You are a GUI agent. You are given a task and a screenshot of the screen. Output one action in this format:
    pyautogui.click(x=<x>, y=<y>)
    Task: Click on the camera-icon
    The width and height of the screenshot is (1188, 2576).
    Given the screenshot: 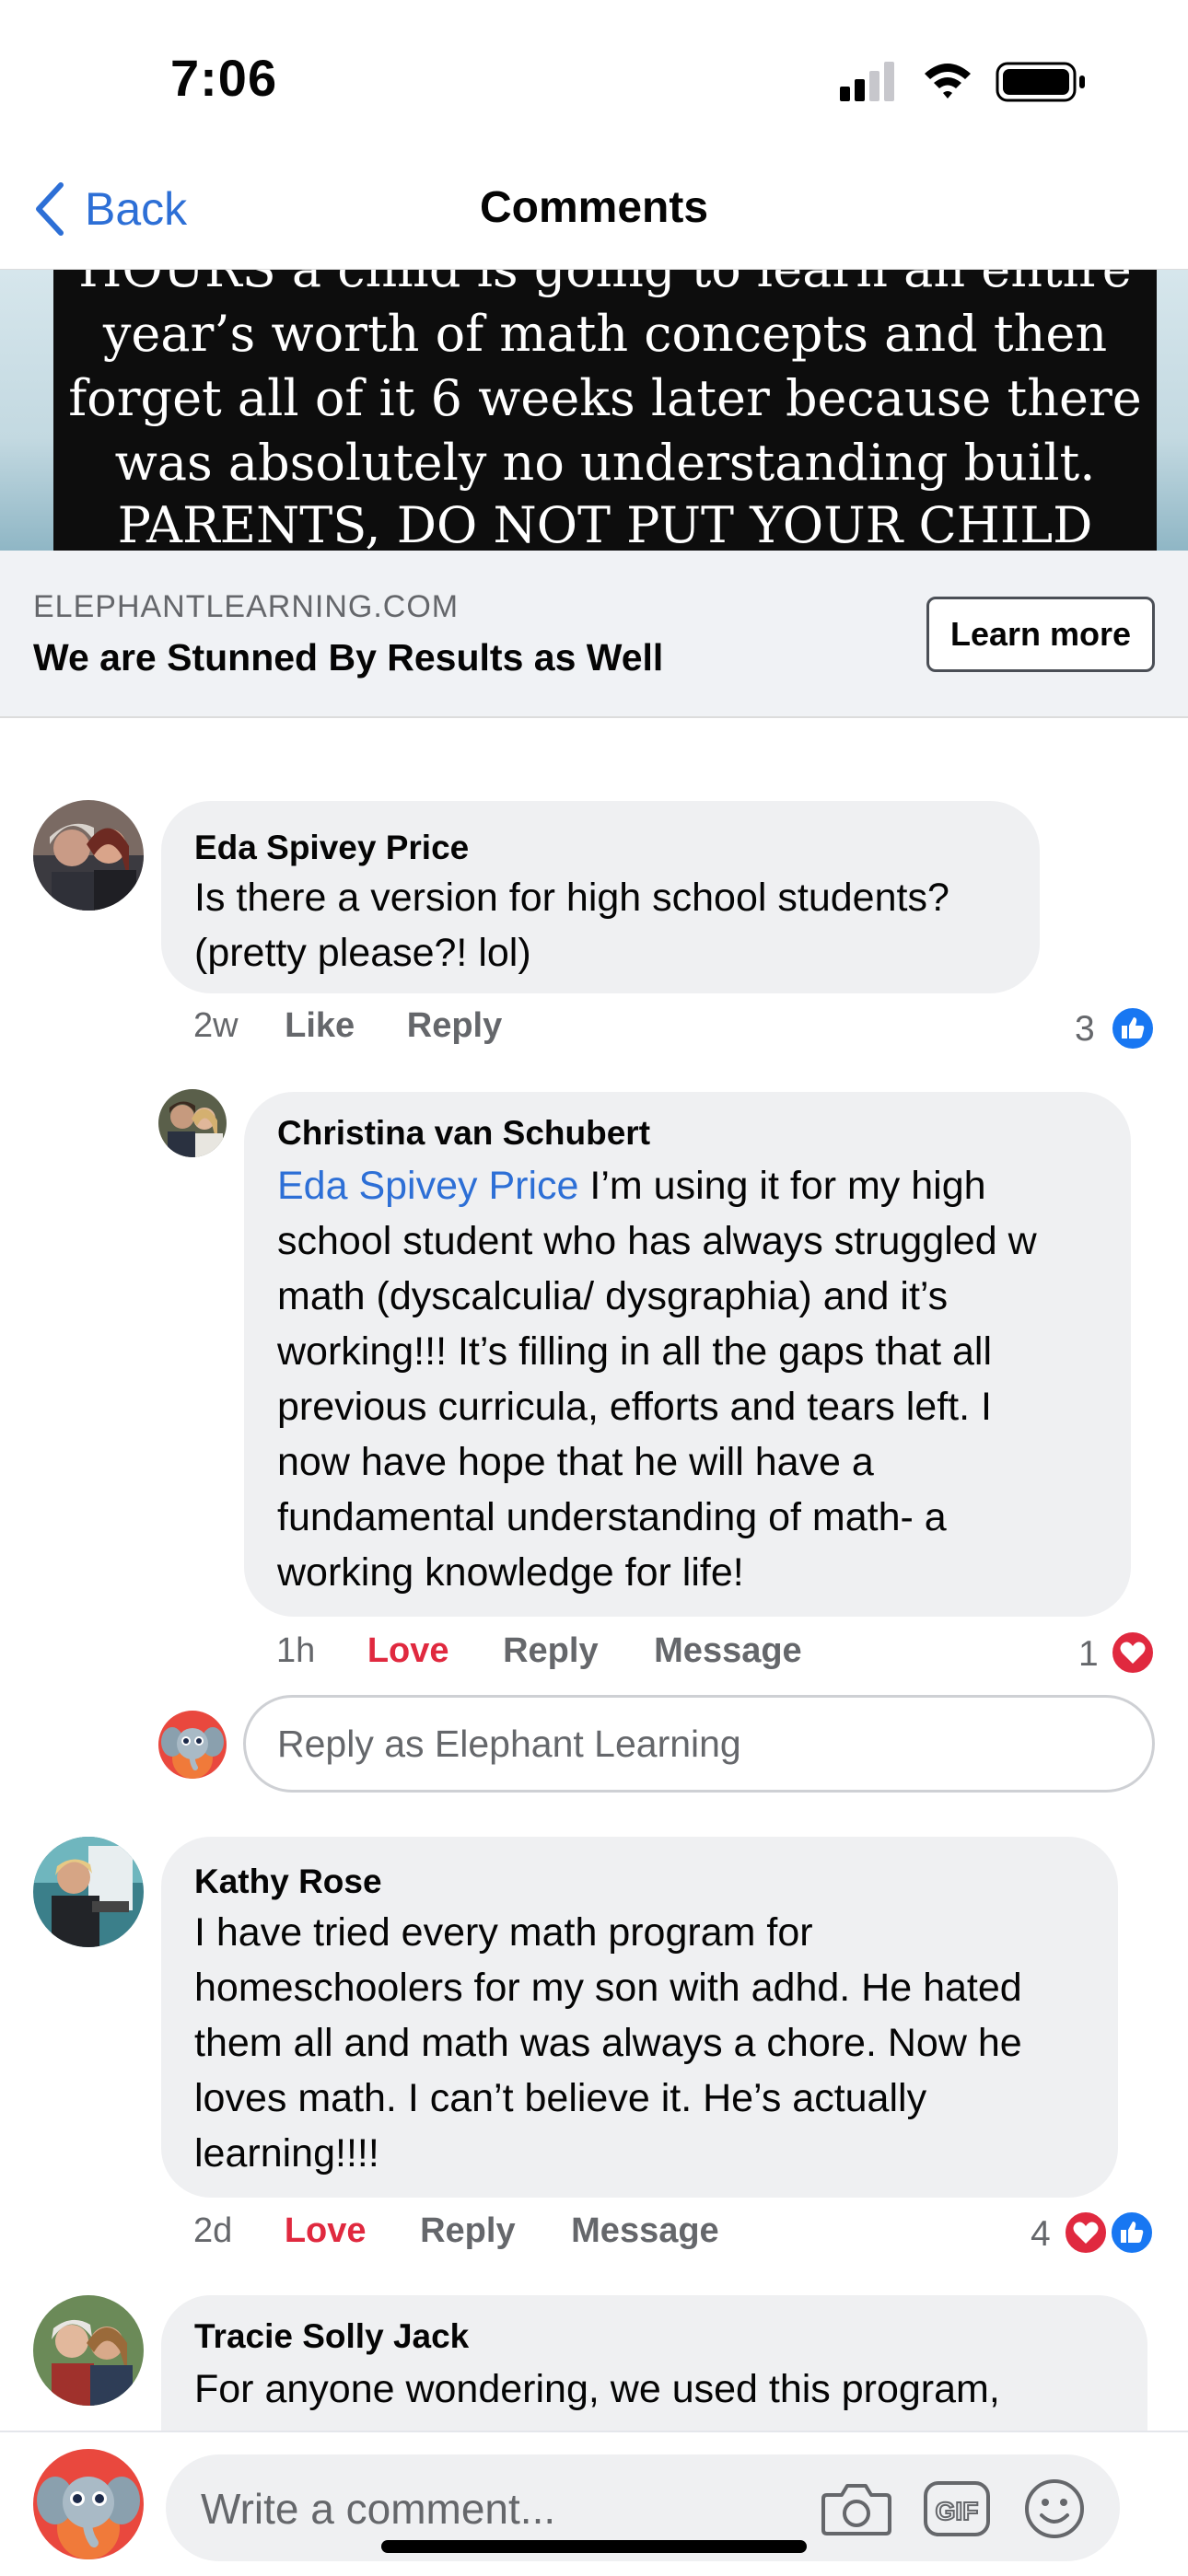 What is the action you would take?
    pyautogui.click(x=856, y=2508)
    